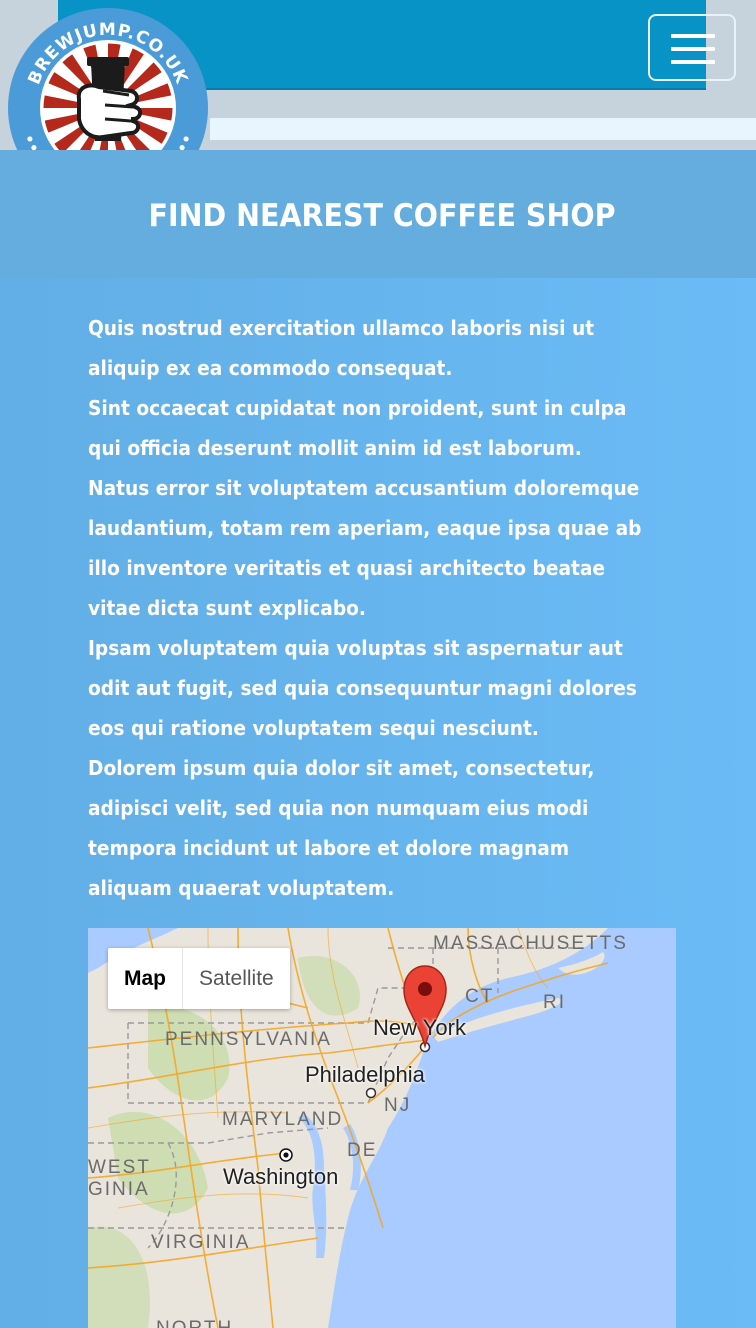  Describe the element at coordinates (281, 1176) in the screenshot. I see `map-label-washington: Washington` at that location.